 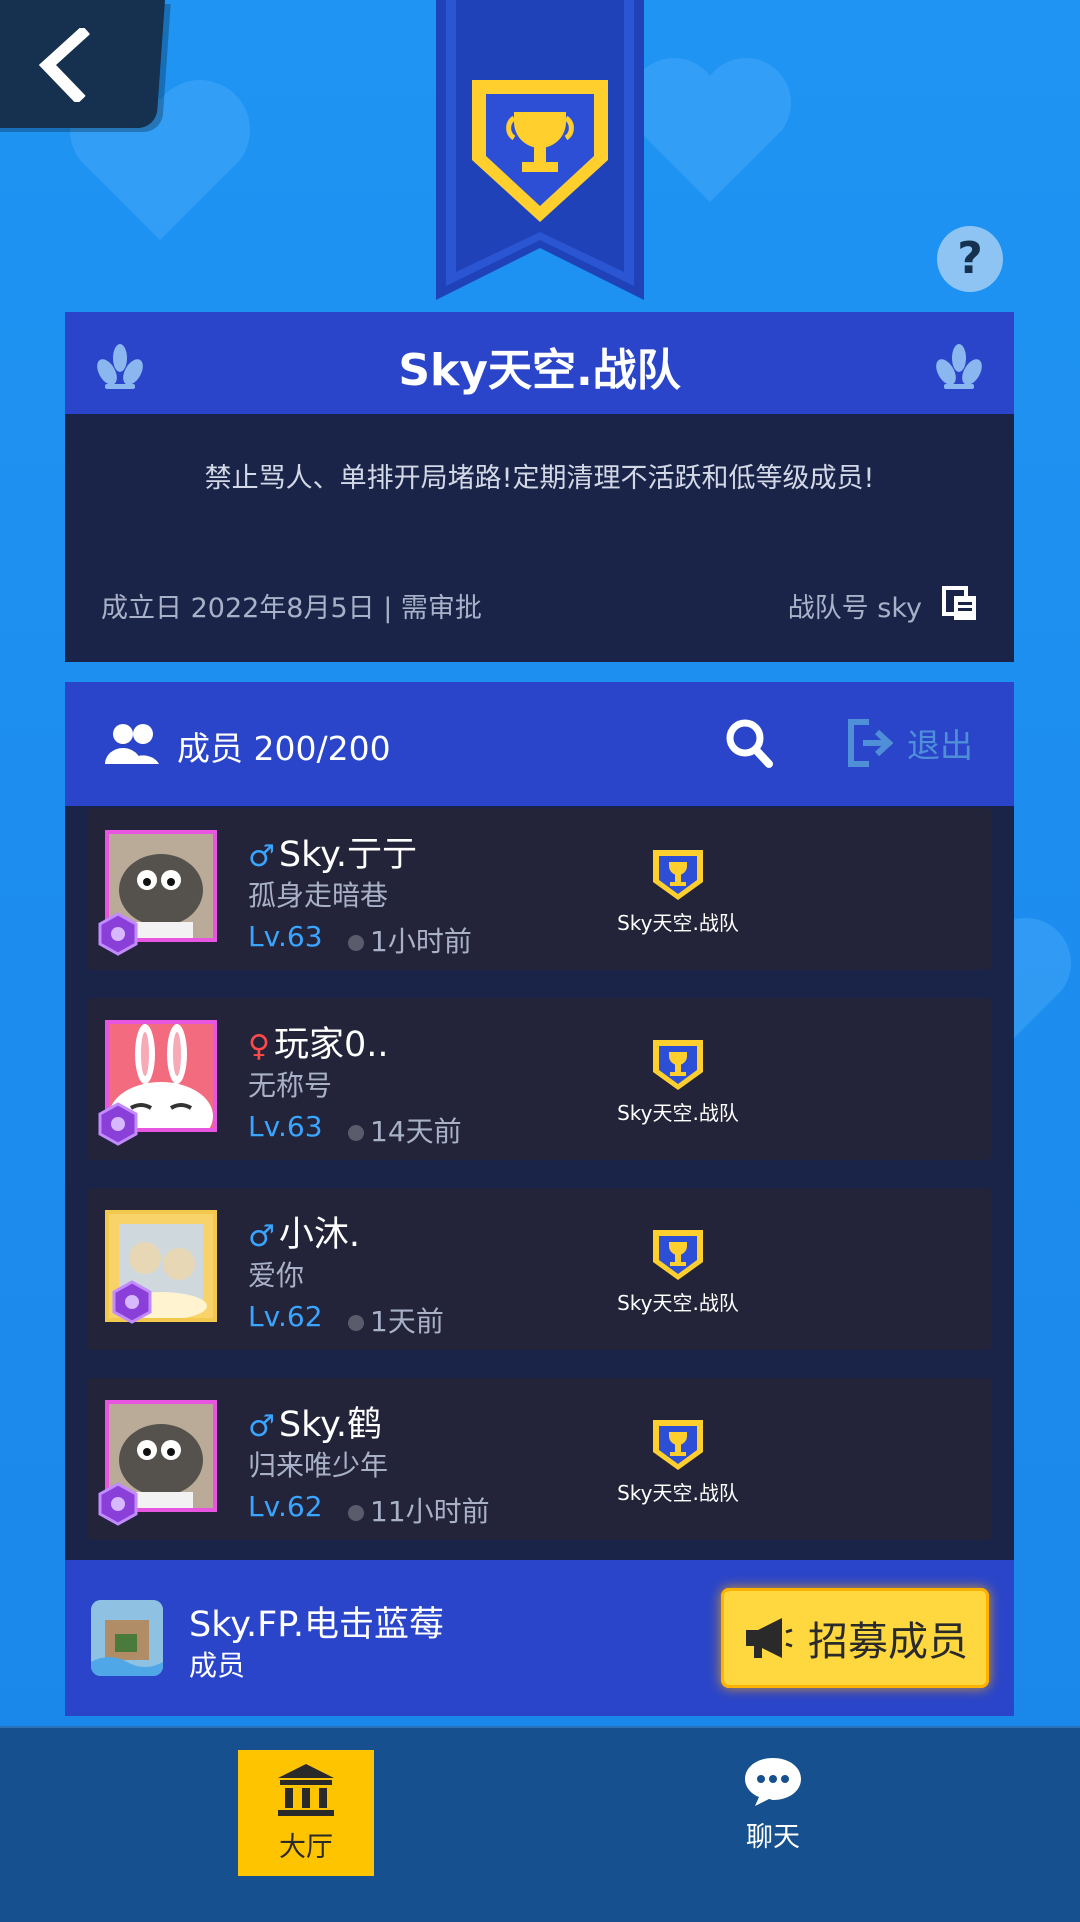 I want to click on tab-chat: 聊天, so click(x=773, y=1805).